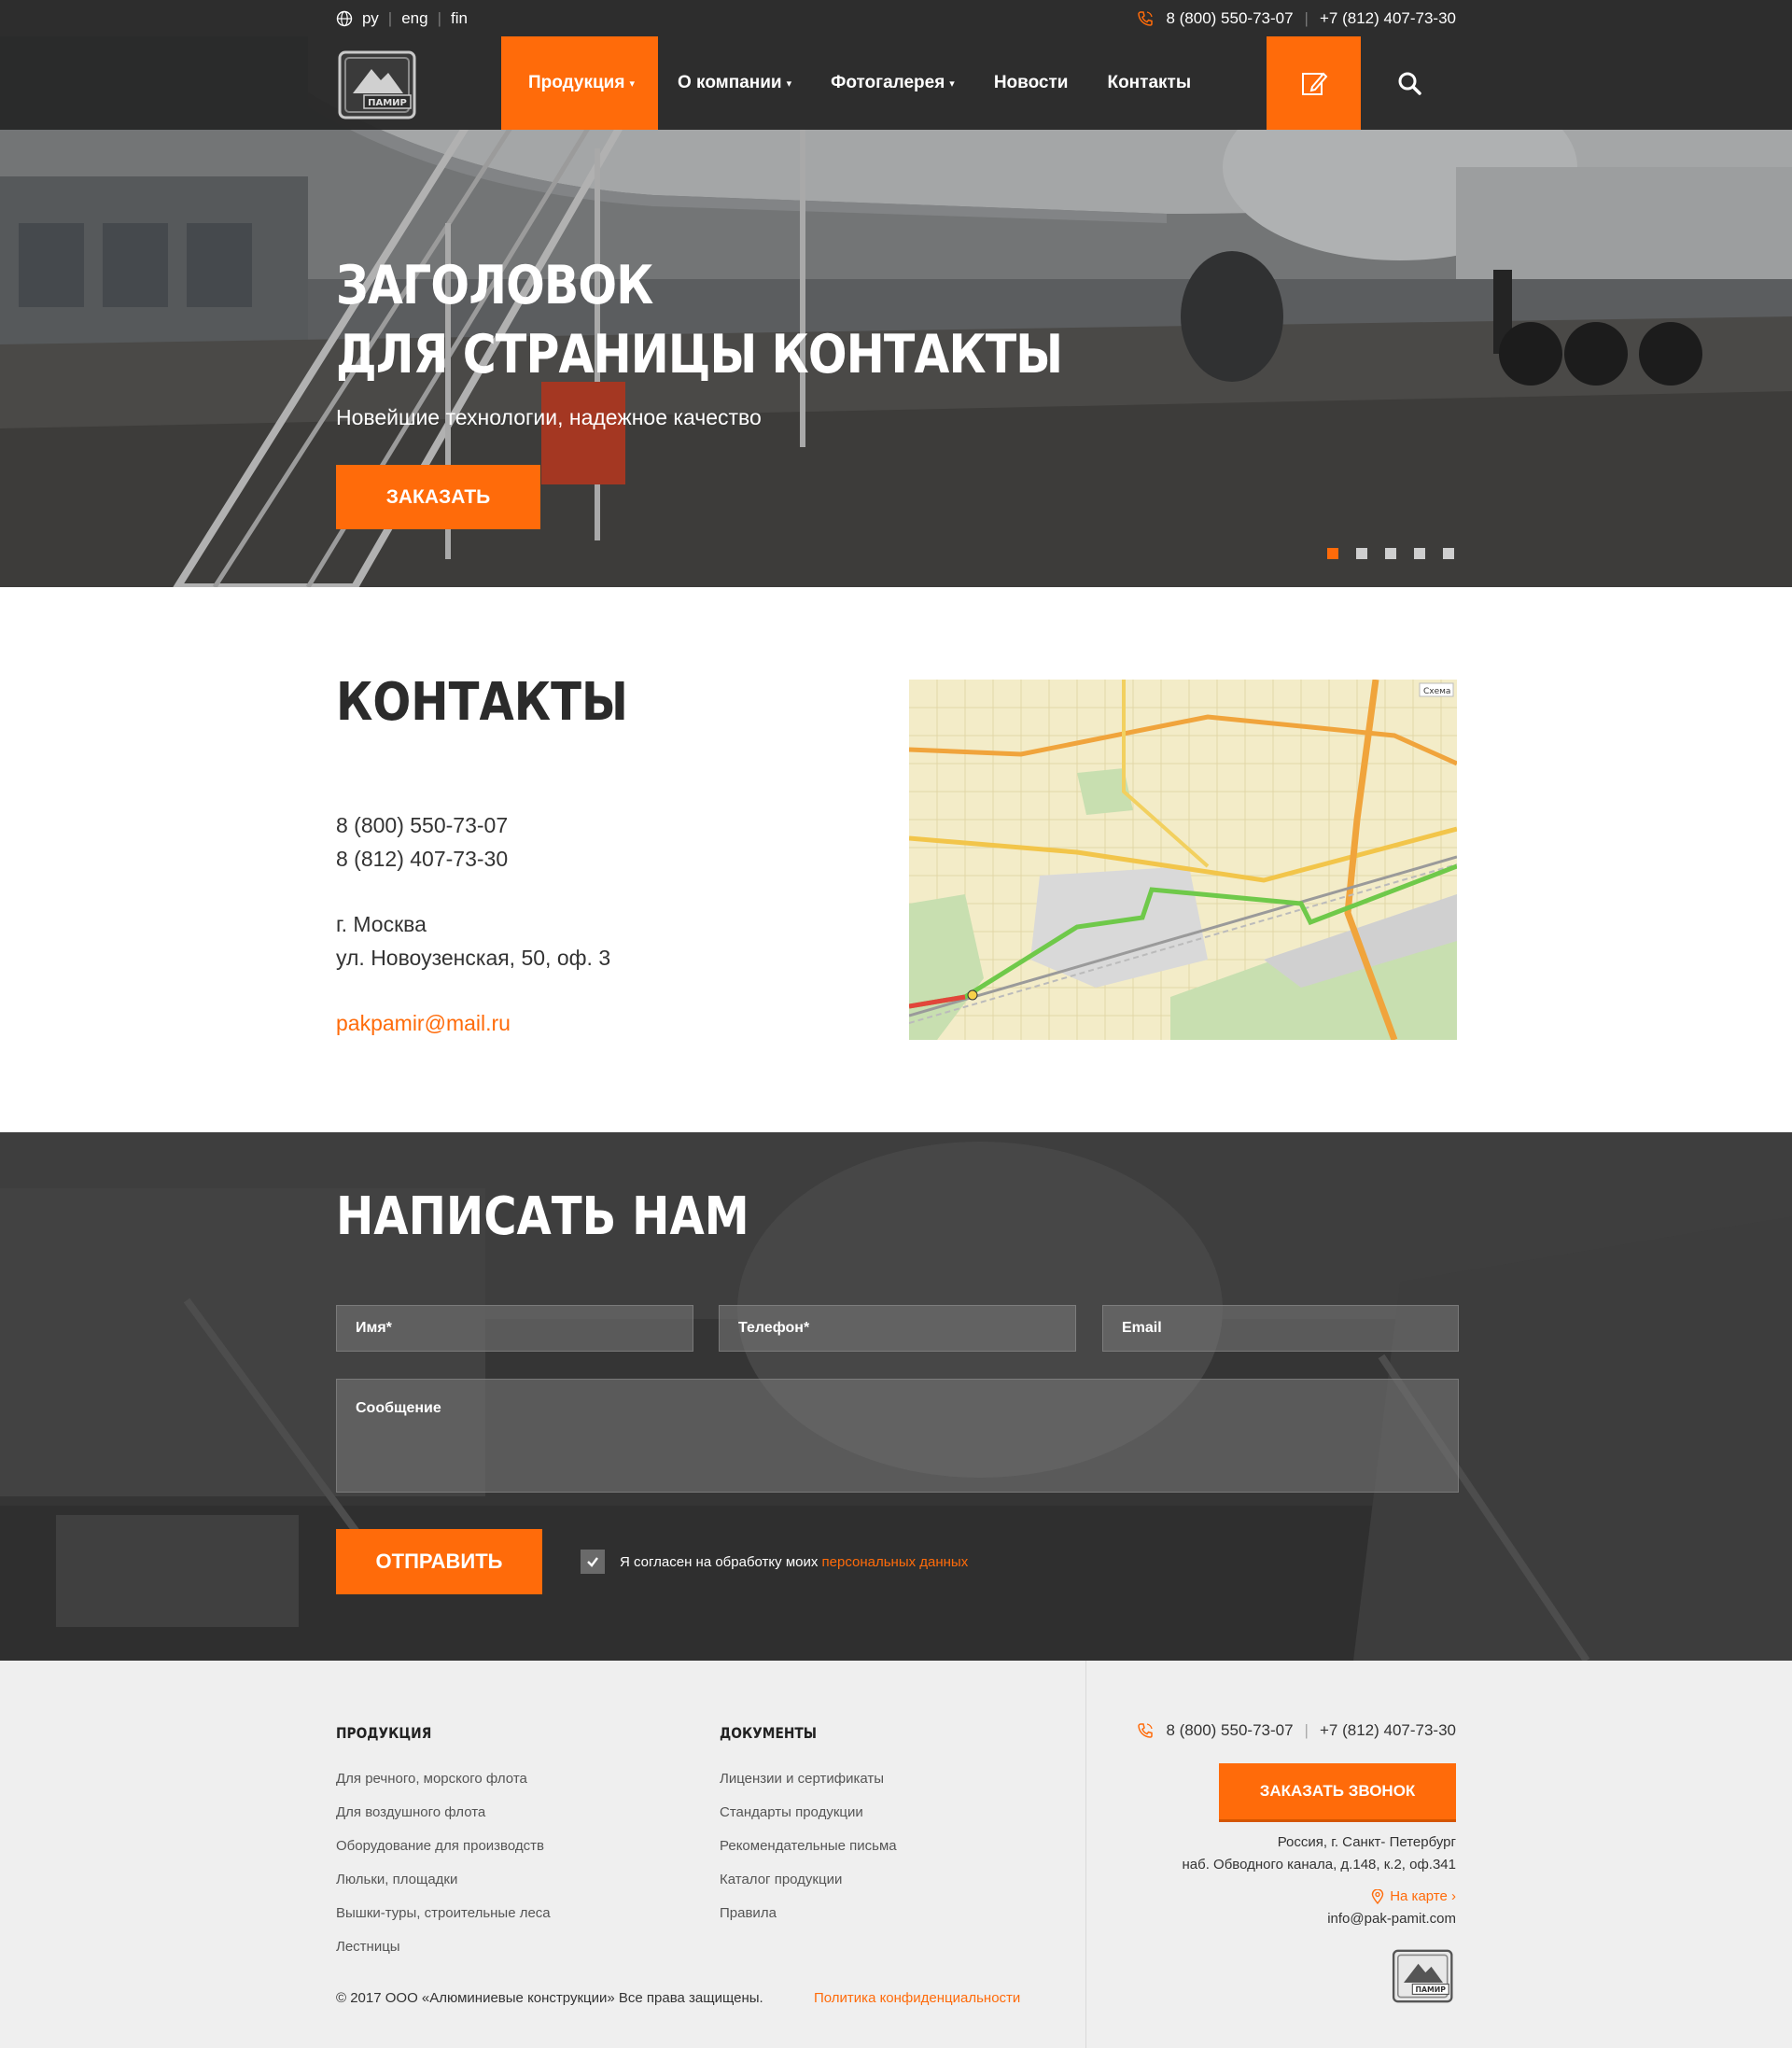 This screenshot has width=1792, height=2048. I want to click on footer-link: Лицензии и сертификаты, so click(808, 1779).